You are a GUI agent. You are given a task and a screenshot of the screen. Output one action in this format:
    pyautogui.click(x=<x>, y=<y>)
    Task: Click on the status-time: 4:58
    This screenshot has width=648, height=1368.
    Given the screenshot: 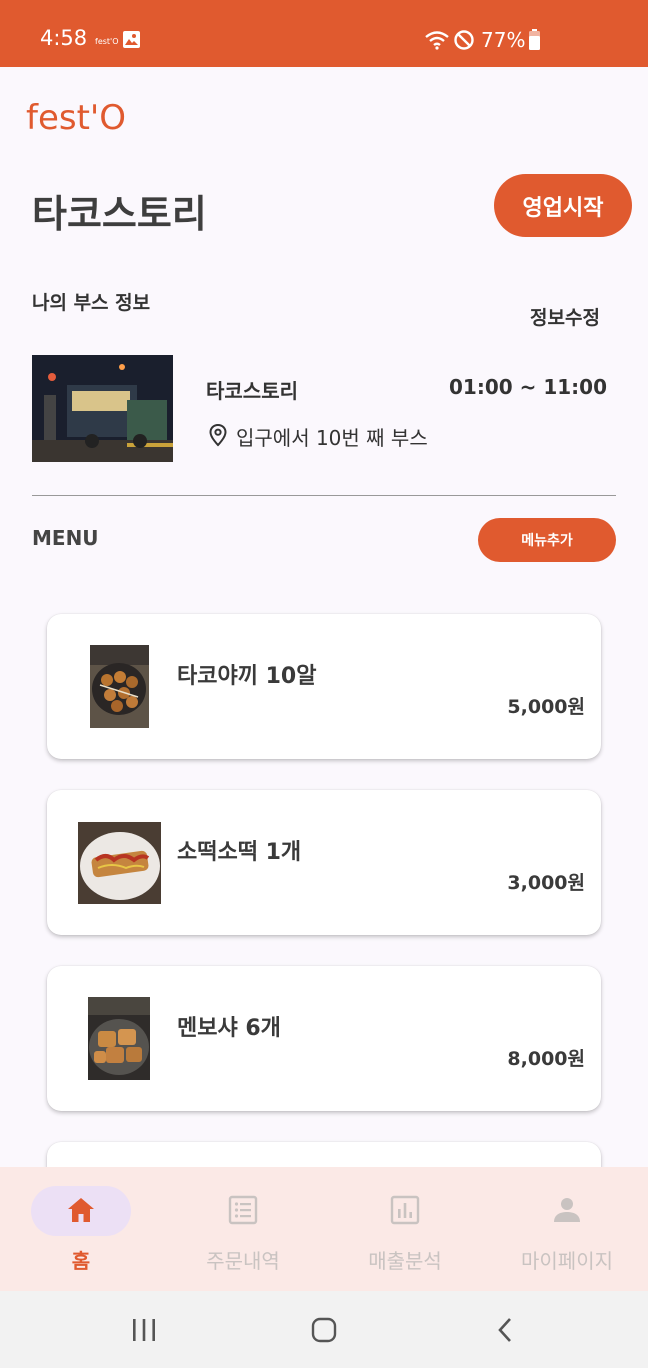 What is the action you would take?
    pyautogui.click(x=64, y=38)
    